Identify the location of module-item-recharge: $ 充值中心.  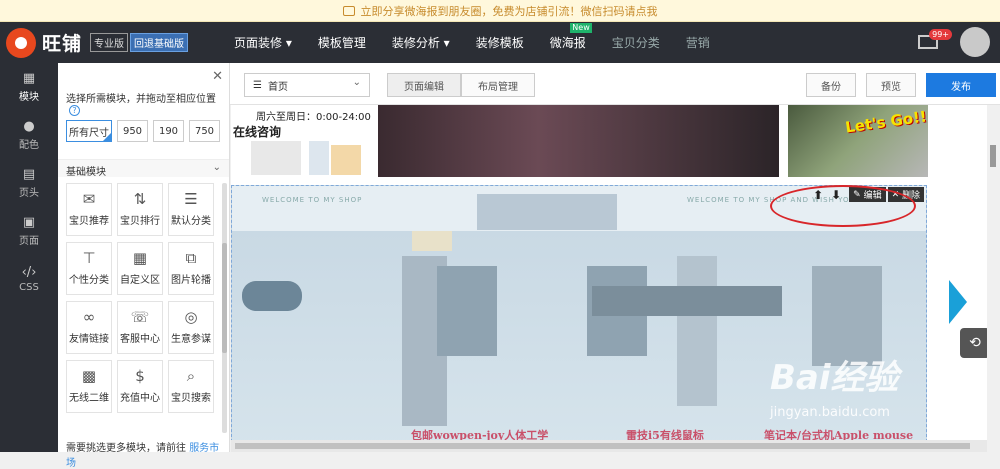
(140, 386).